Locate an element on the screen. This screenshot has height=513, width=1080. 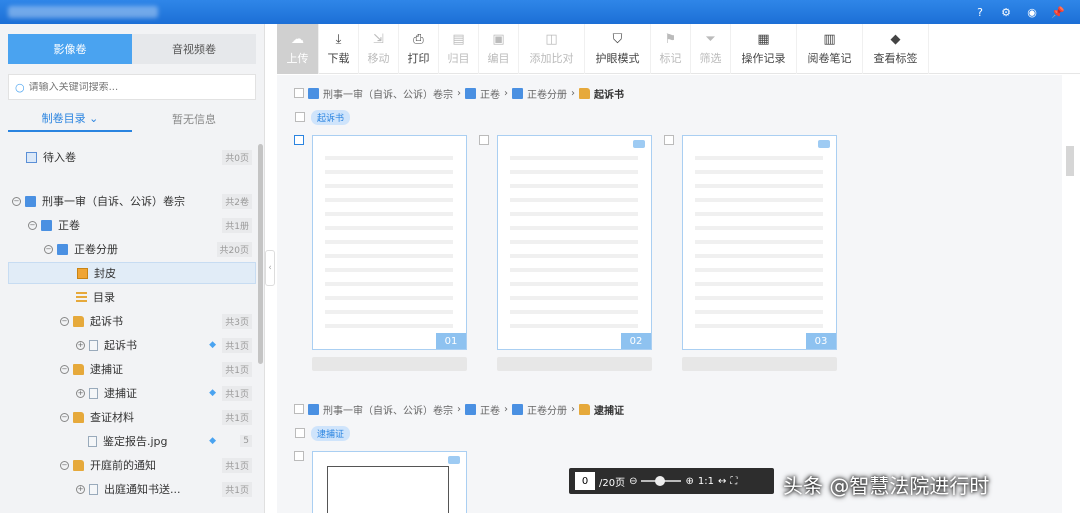
tree-item-arrest-folder: − 逮捕证 共1页 is located at coordinates (132, 369).